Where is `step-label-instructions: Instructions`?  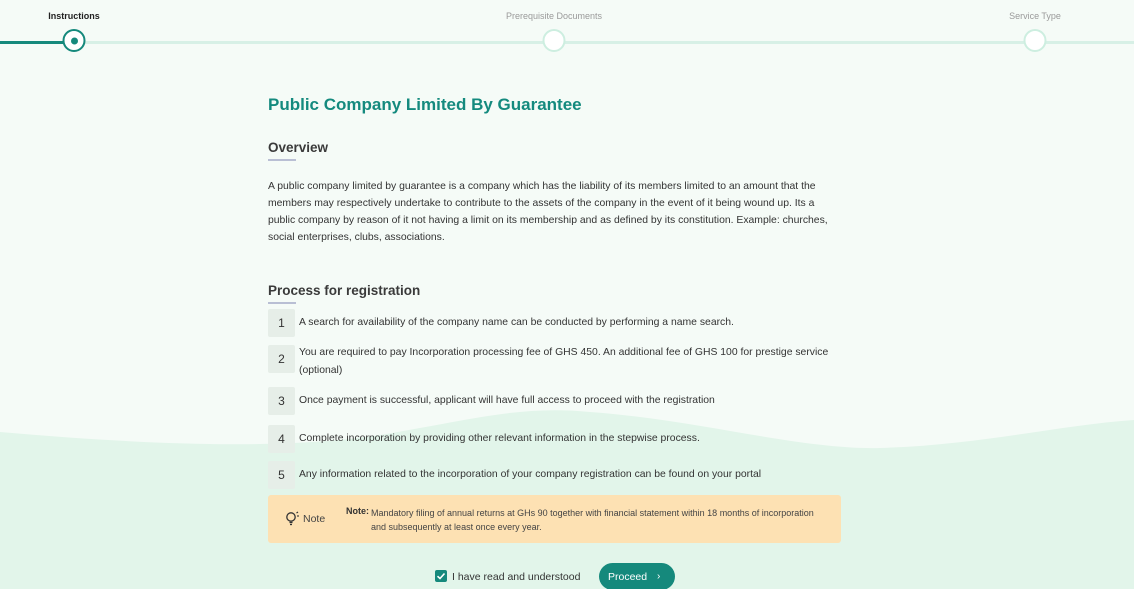
step-label-instructions: Instructions is located at coordinates (74, 16).